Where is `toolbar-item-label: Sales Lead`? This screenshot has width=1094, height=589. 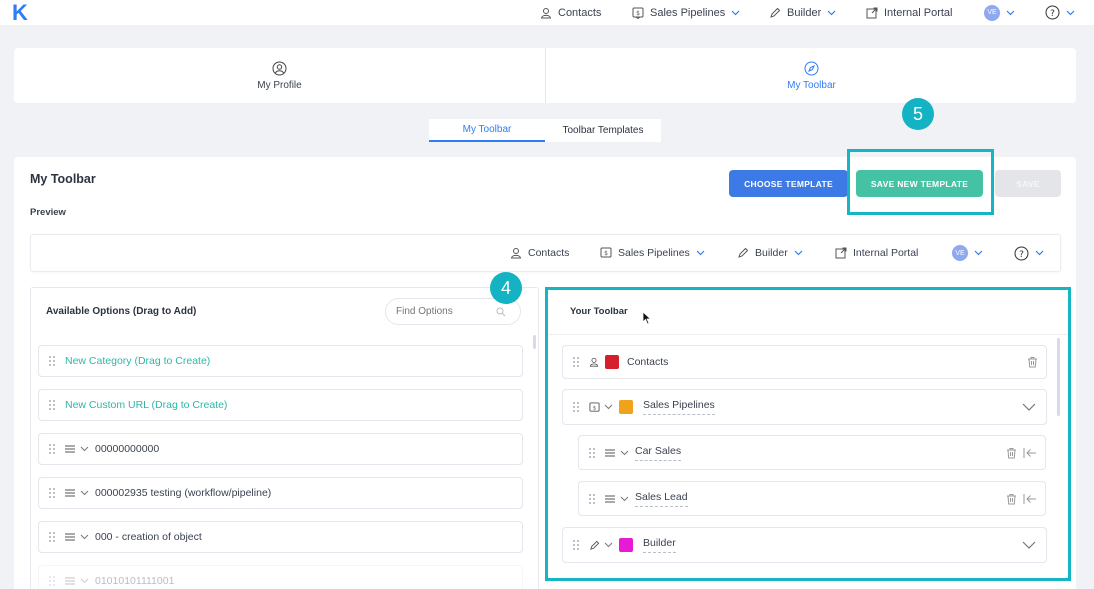 toolbar-item-label: Sales Lead is located at coordinates (661, 499).